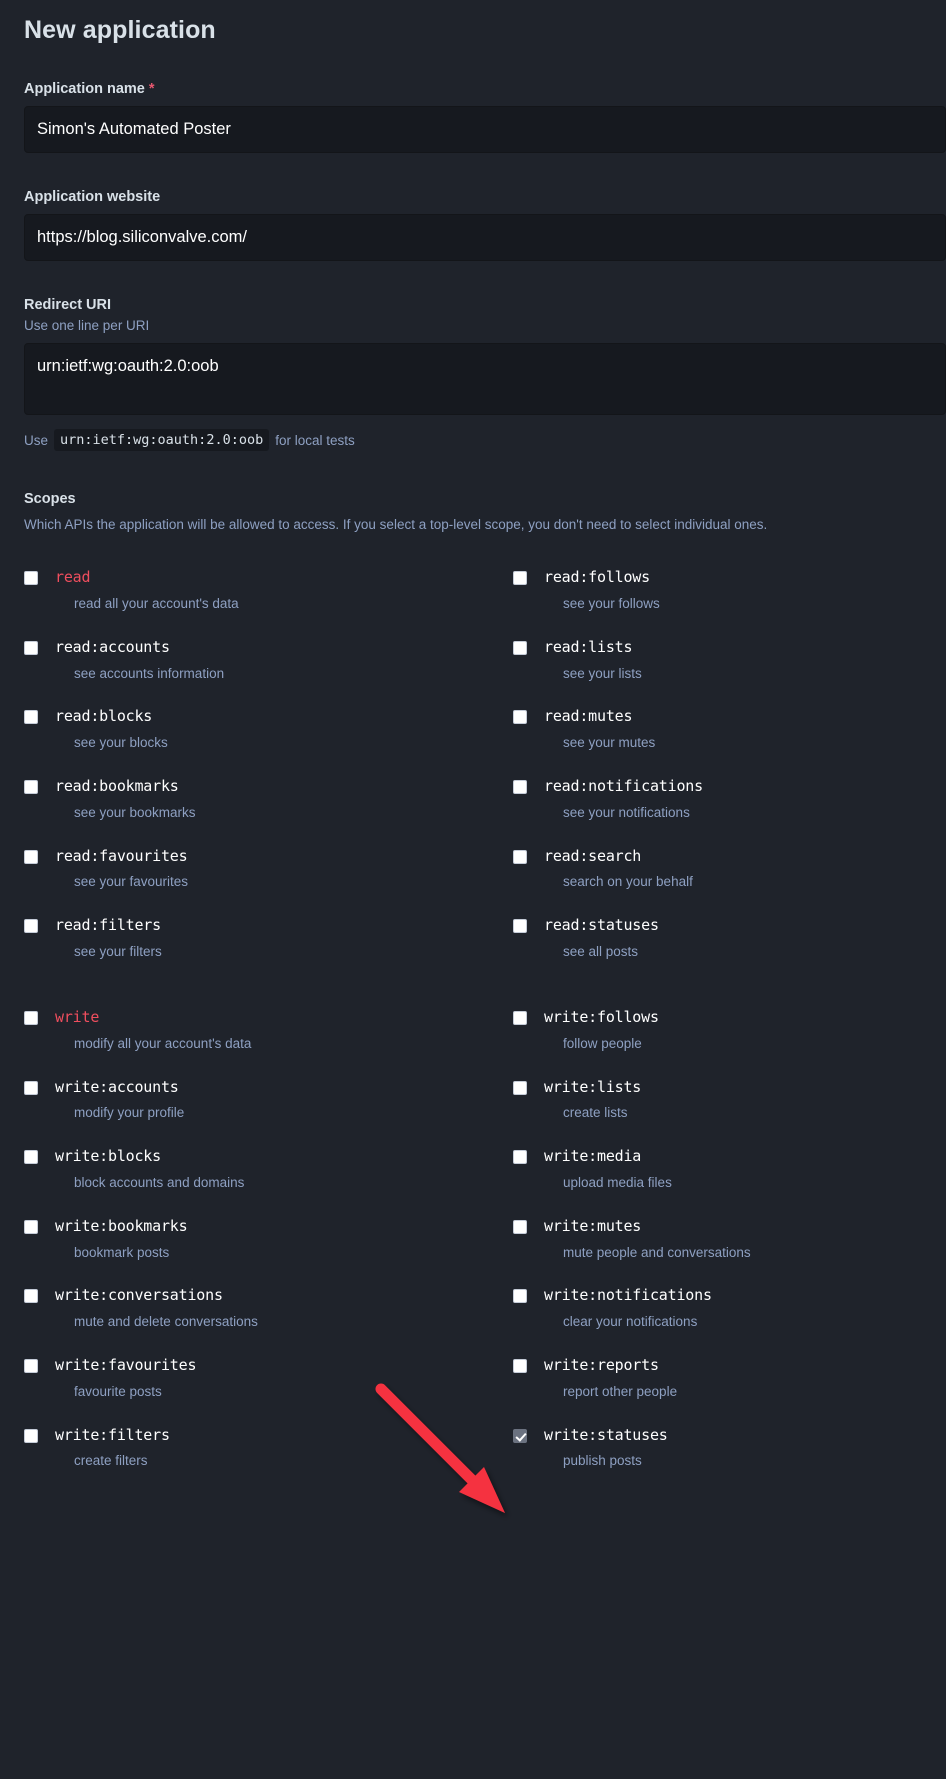  What do you see at coordinates (729, 1100) in the screenshot?
I see `scope-item: write:lists create lists` at bounding box center [729, 1100].